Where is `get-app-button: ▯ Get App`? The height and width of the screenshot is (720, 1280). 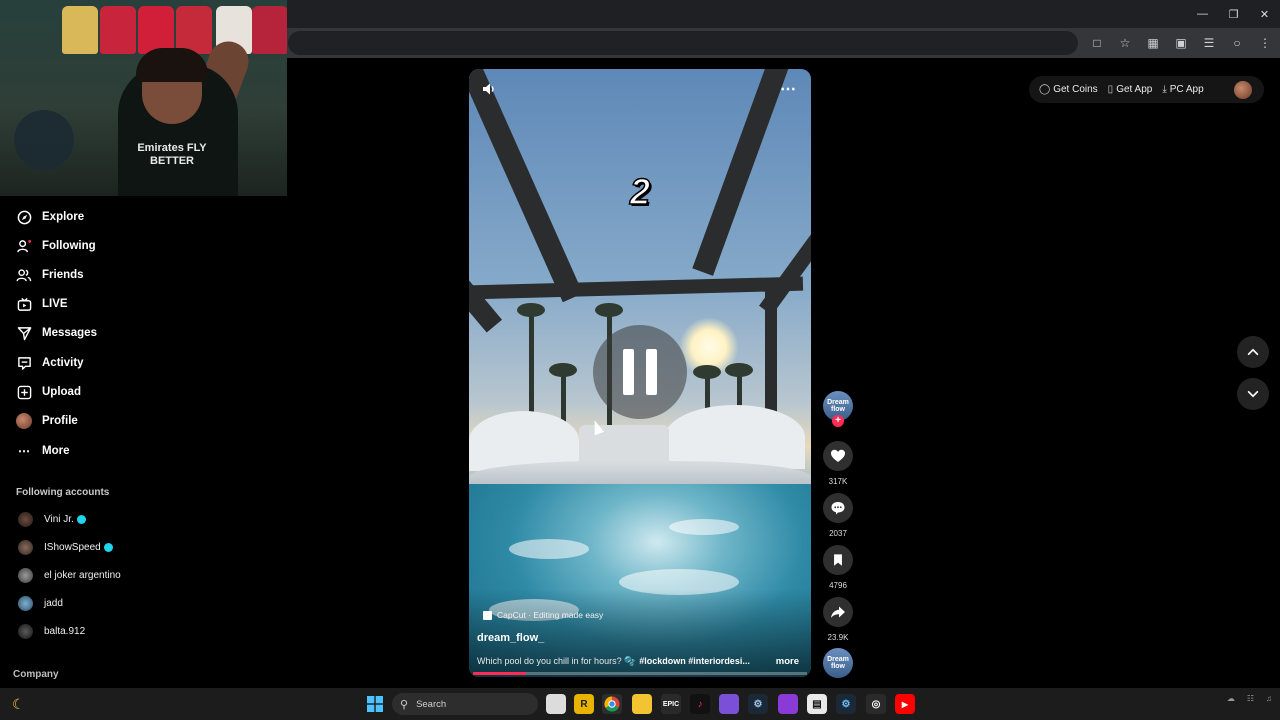
get-app-button: ▯ Get App is located at coordinates (1130, 89).